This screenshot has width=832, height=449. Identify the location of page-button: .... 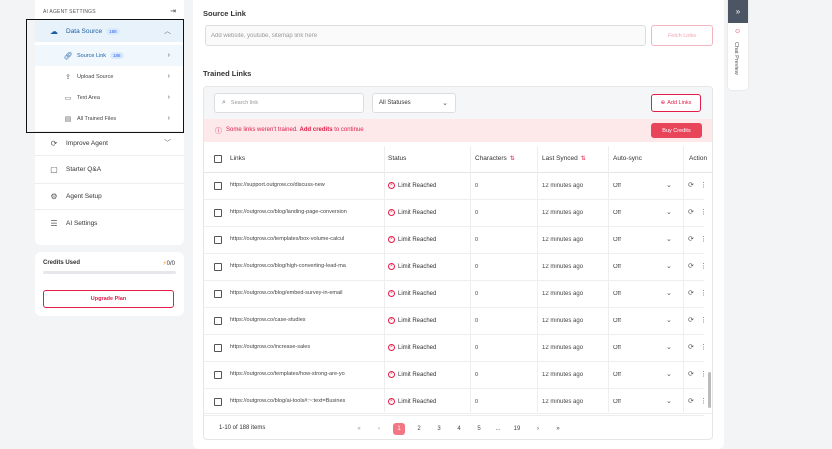
(498, 429).